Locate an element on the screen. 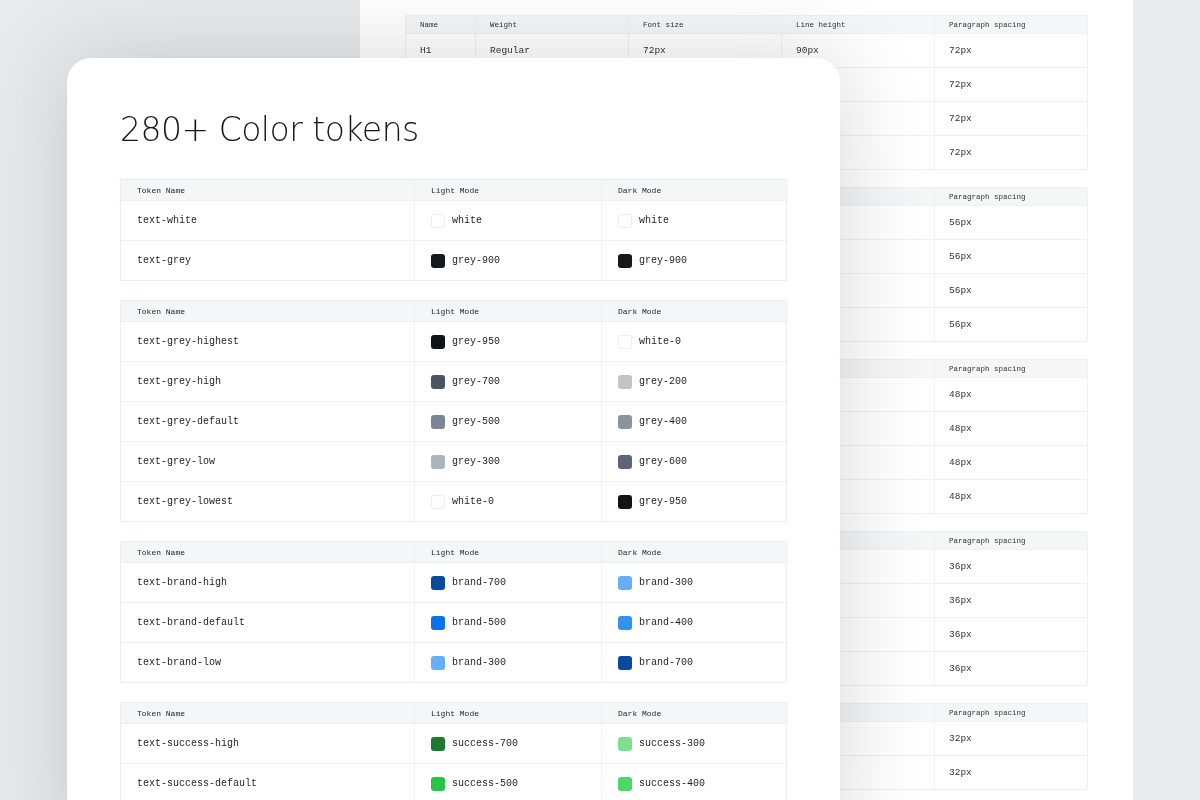 This screenshot has height=800, width=1200. token-name: text-brand-low is located at coordinates (179, 662).